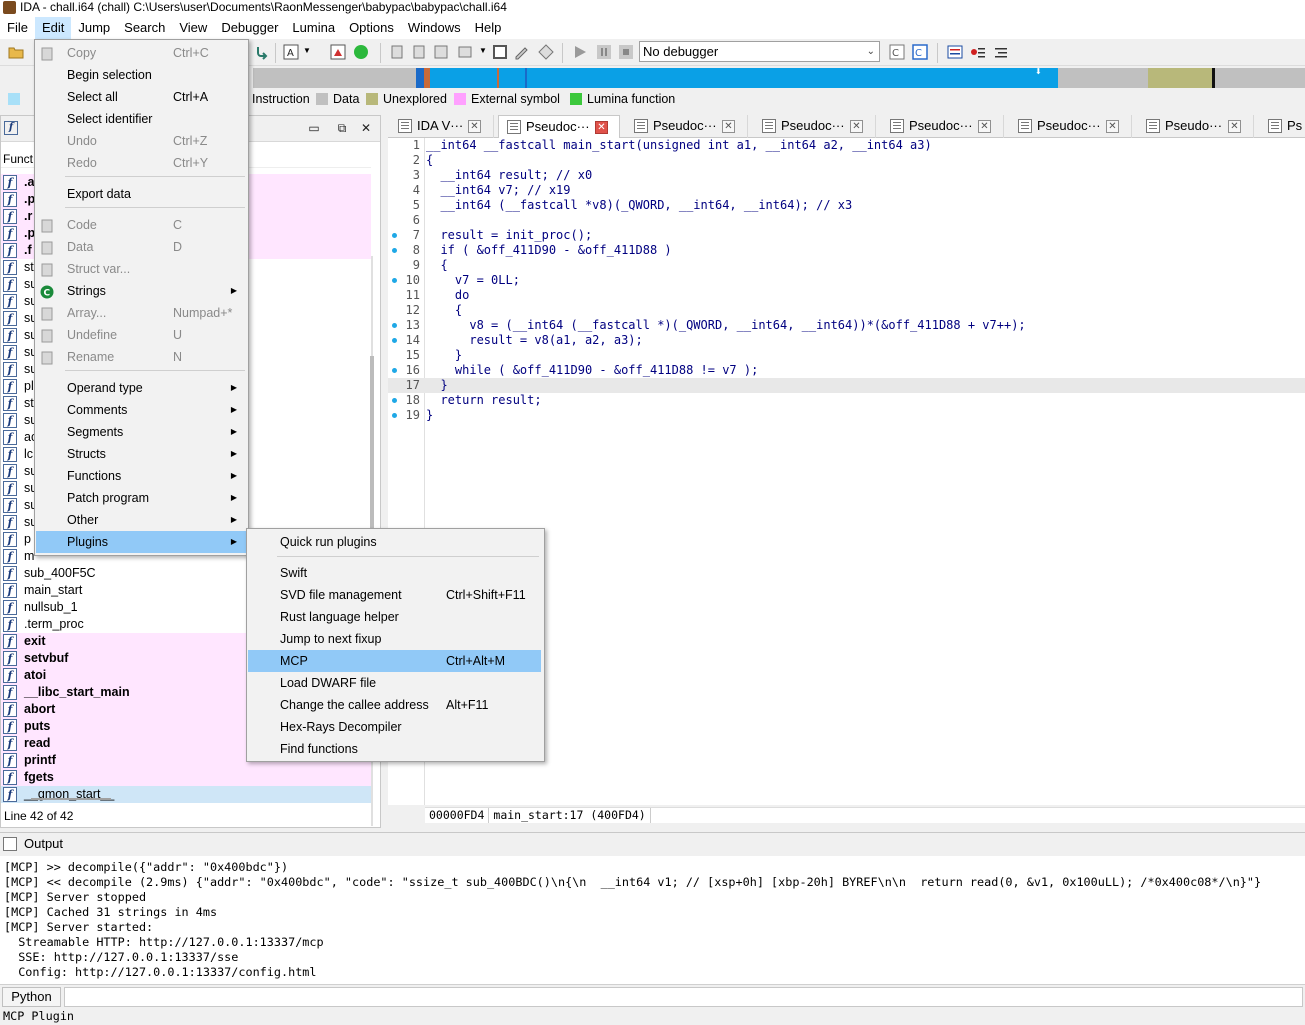  Describe the element at coordinates (394, 573) in the screenshot. I see `plugin-swift: Swift` at that location.